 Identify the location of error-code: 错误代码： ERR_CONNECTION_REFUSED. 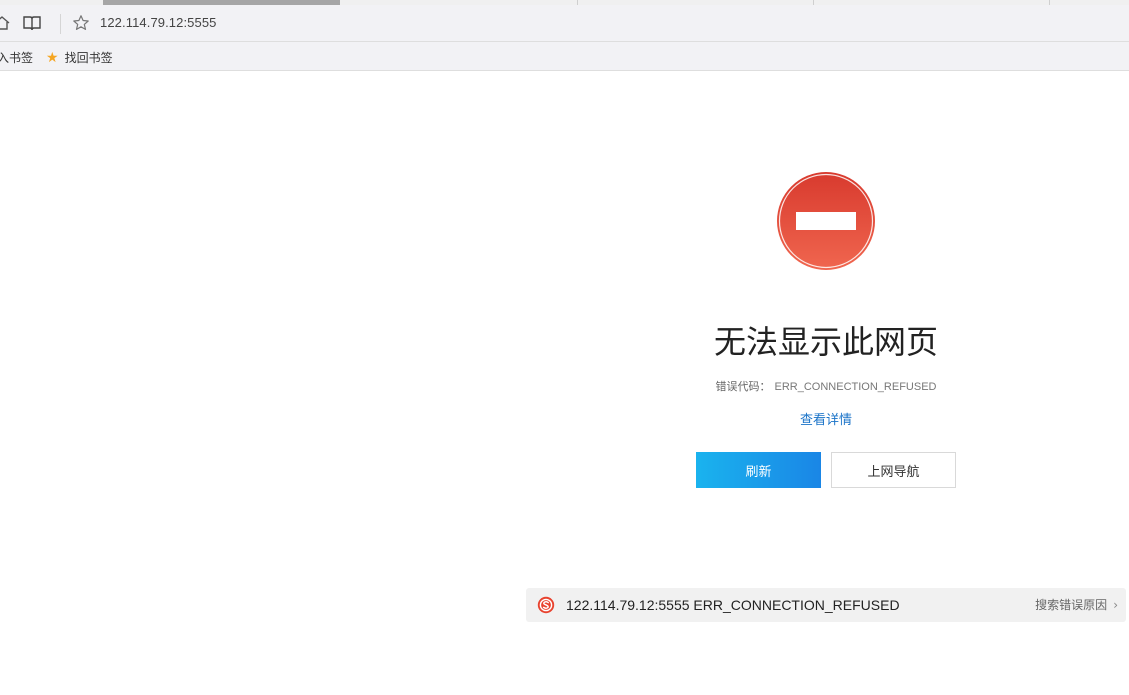
(826, 387).